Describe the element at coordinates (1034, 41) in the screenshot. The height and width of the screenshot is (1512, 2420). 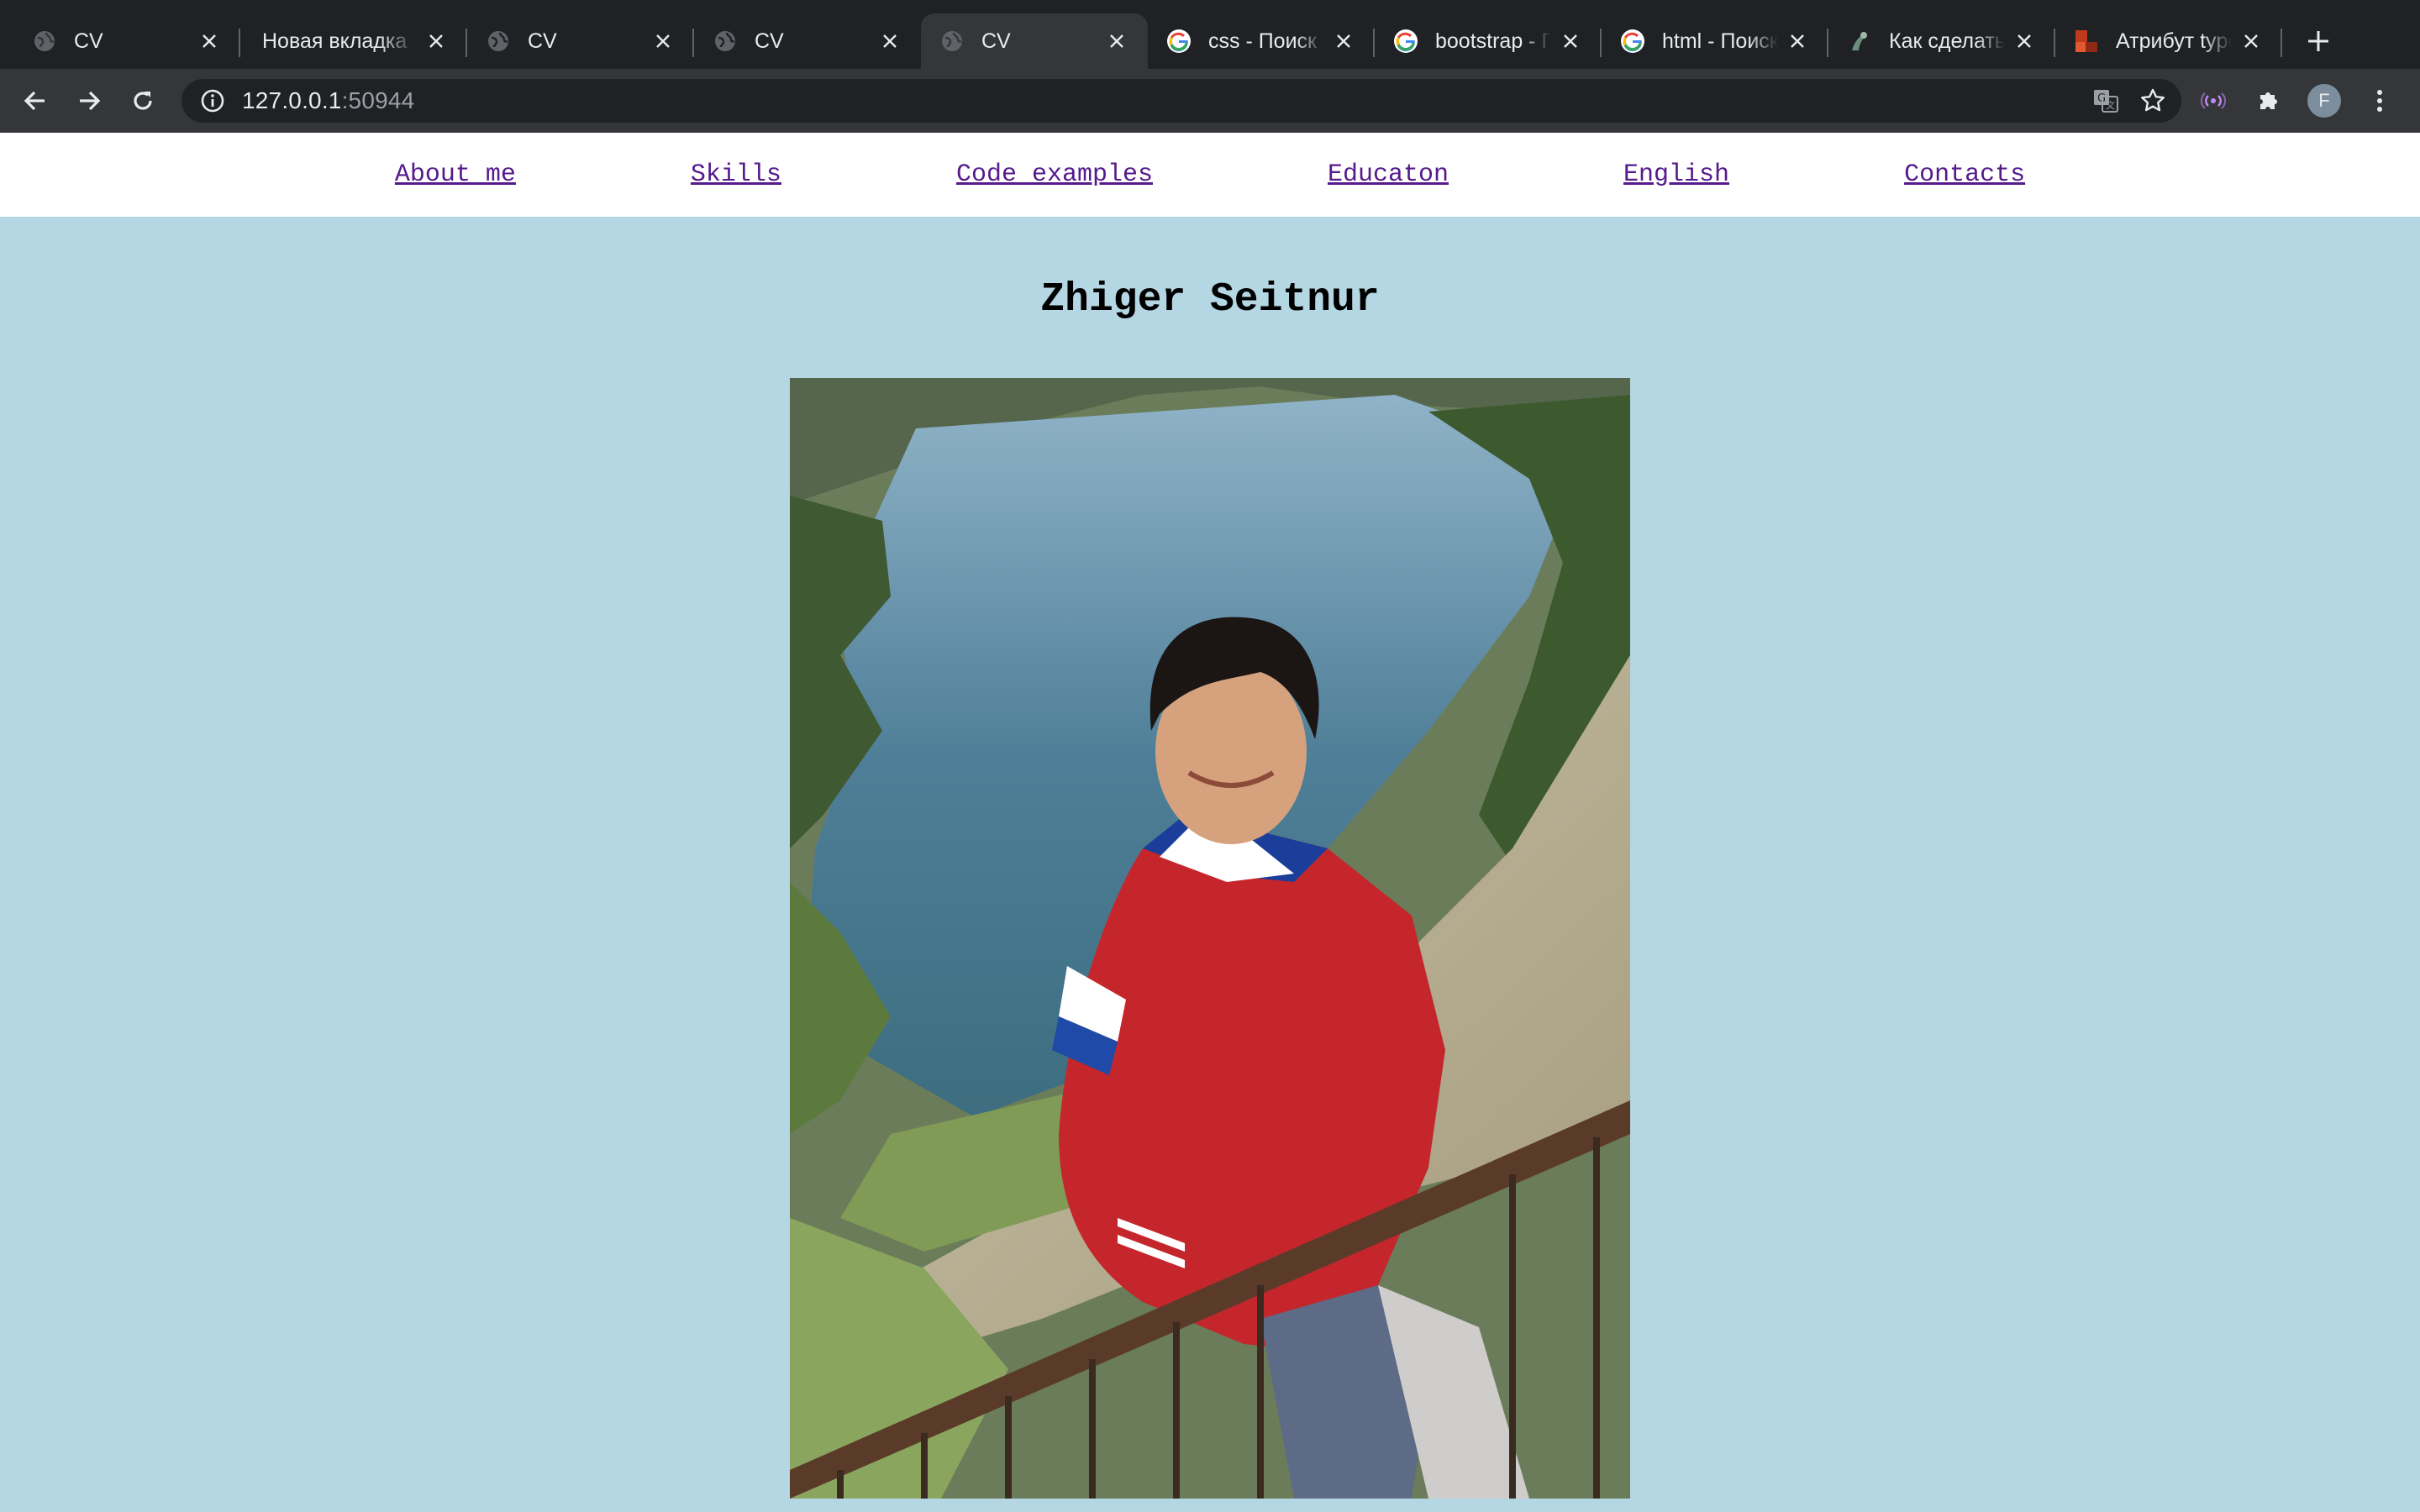
I see `tab-cv-active: CV` at that location.